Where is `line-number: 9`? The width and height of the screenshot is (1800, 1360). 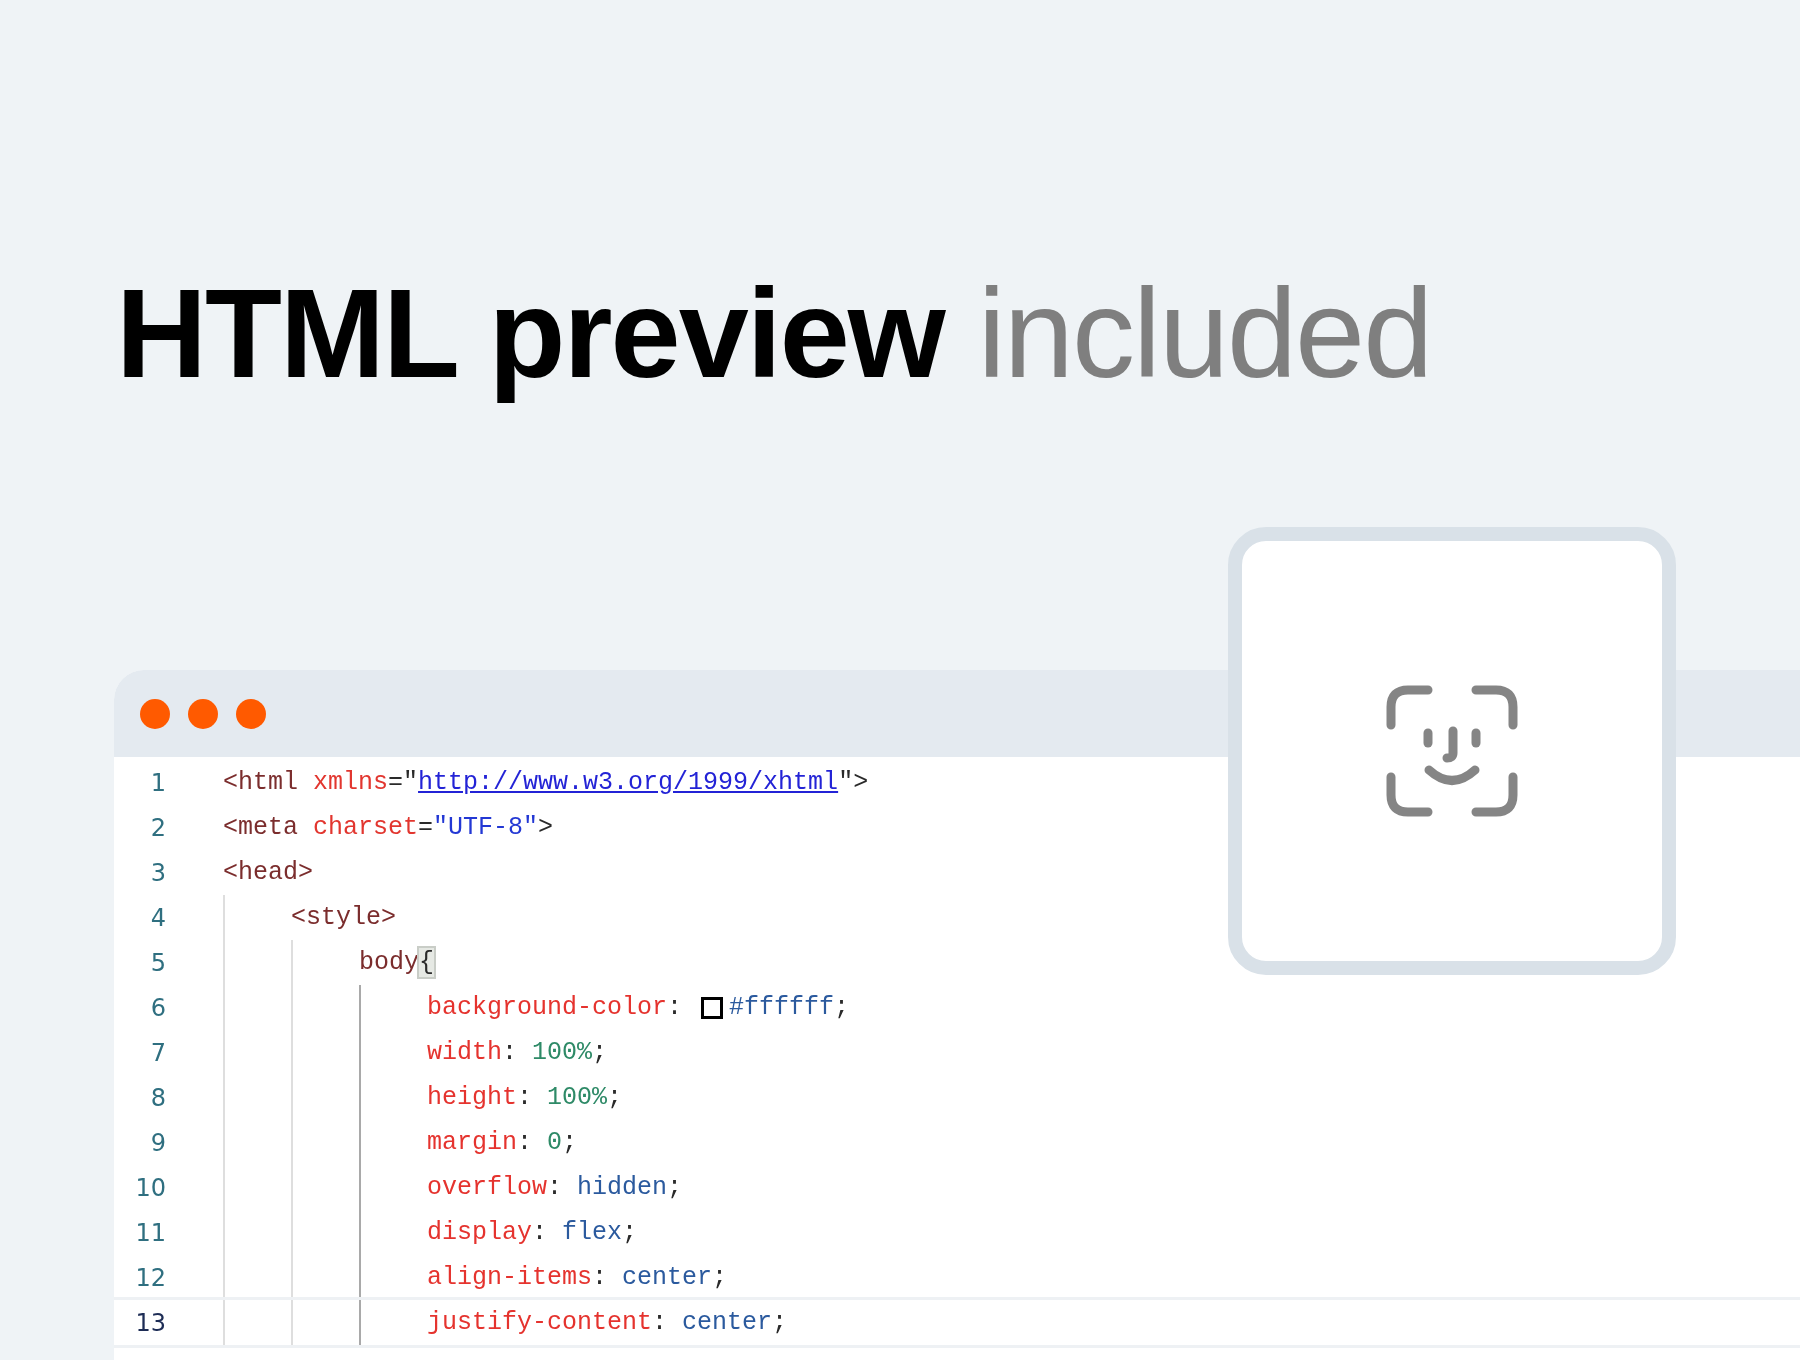
line-number: 9 is located at coordinates (157, 1142).